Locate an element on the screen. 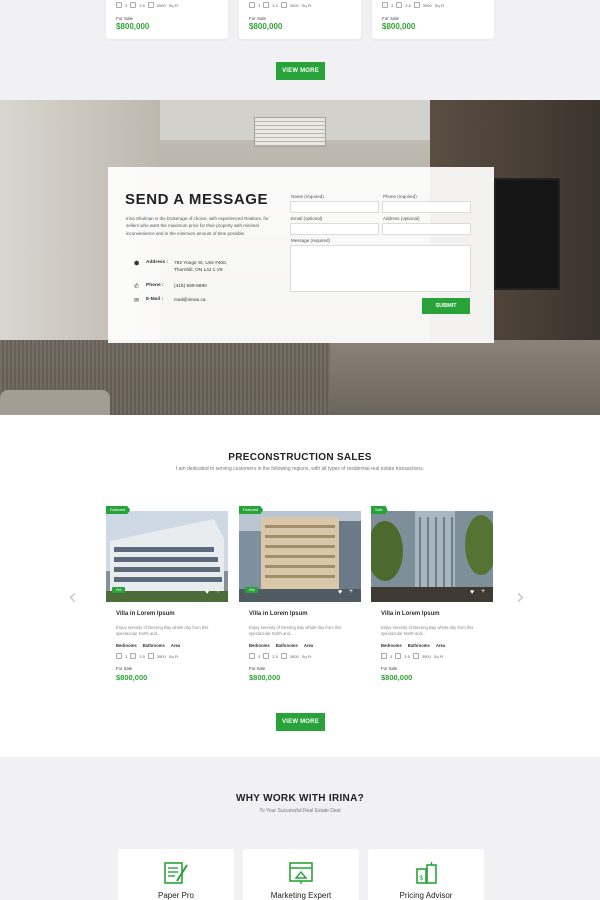 The height and width of the screenshot is (900, 600). marketing-icon is located at coordinates (301, 873).